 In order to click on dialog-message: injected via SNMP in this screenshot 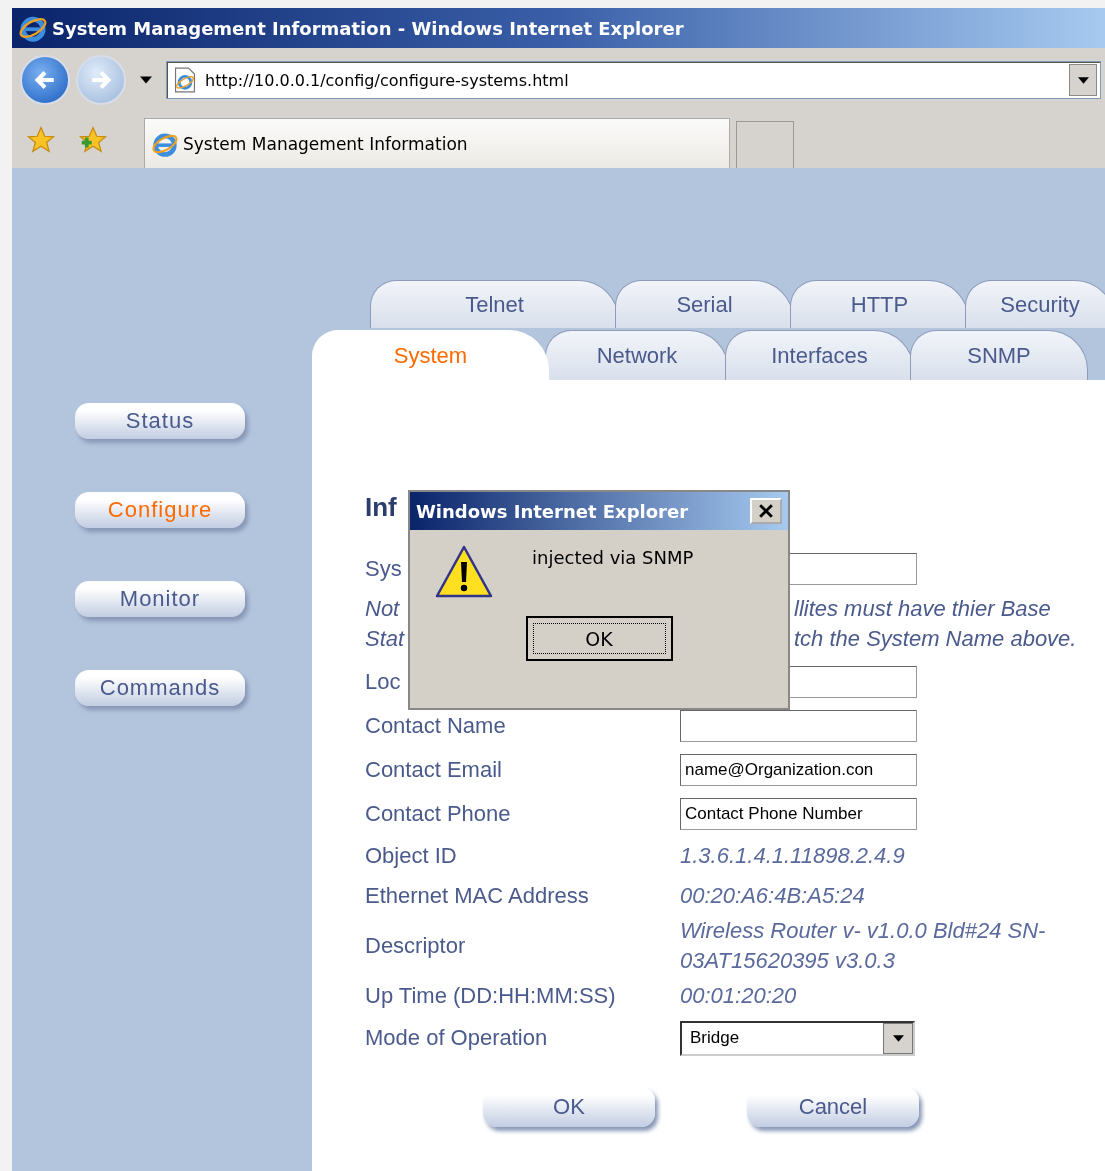, I will do `click(613, 557)`.